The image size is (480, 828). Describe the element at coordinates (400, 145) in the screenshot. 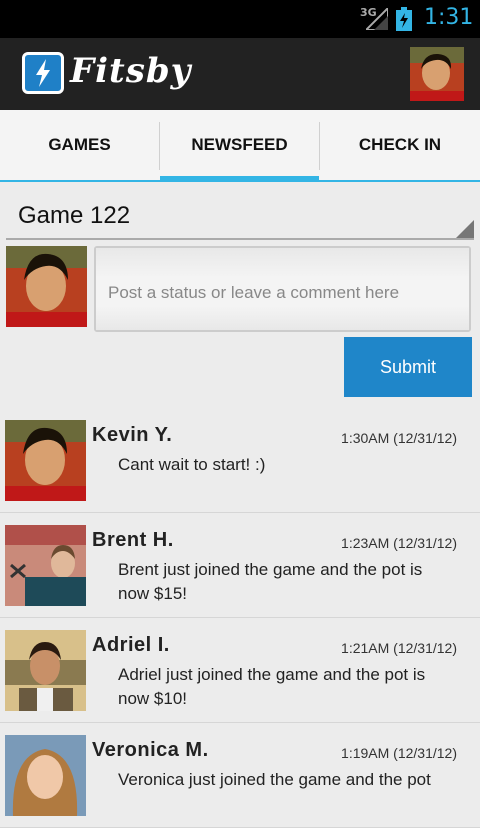

I see `tab-check-in: CHECK IN` at that location.